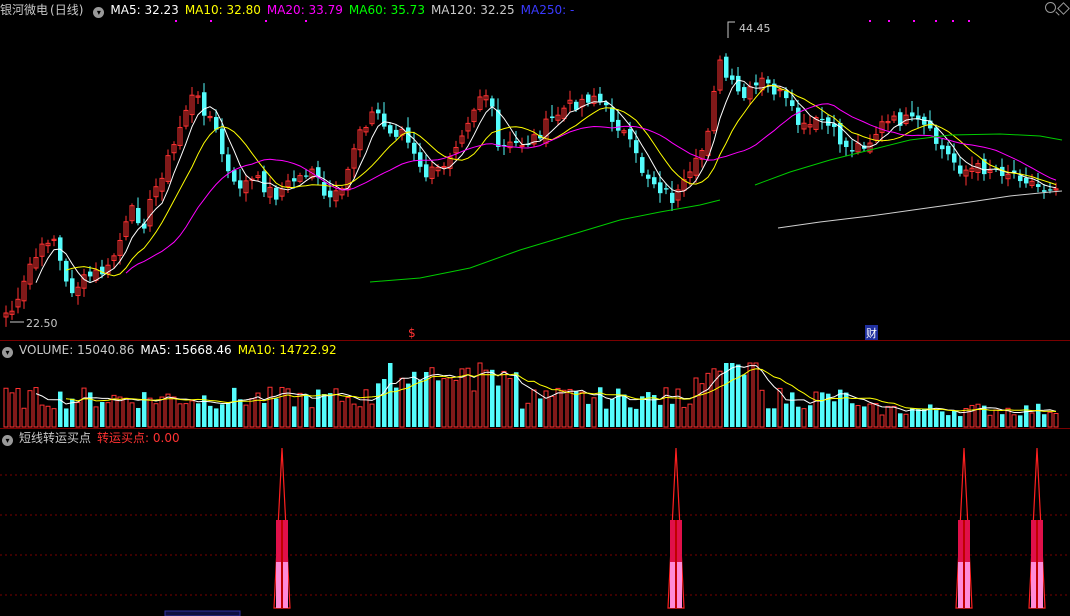 The width and height of the screenshot is (1070, 616). Describe the element at coordinates (1050, 7) in the screenshot. I see `magnifier-icon` at that location.